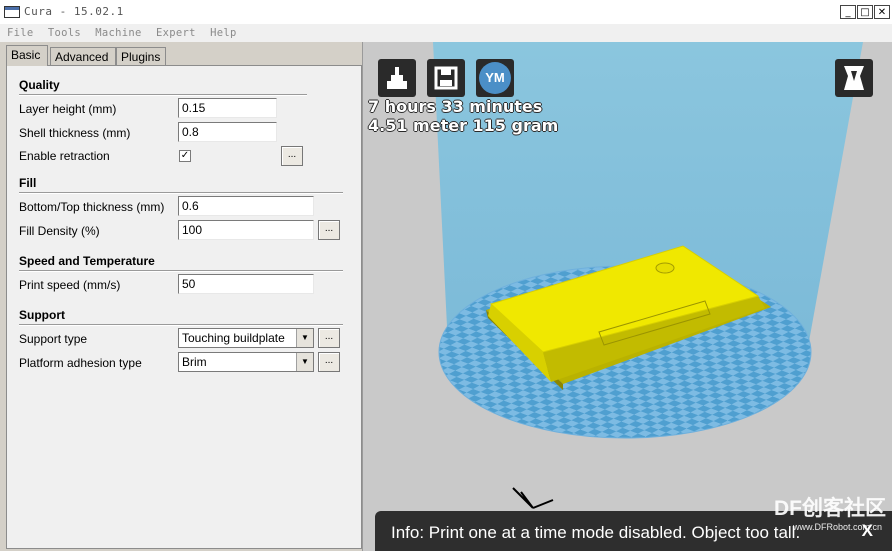  I want to click on watermark-logo: DF创客社区, so click(830, 508).